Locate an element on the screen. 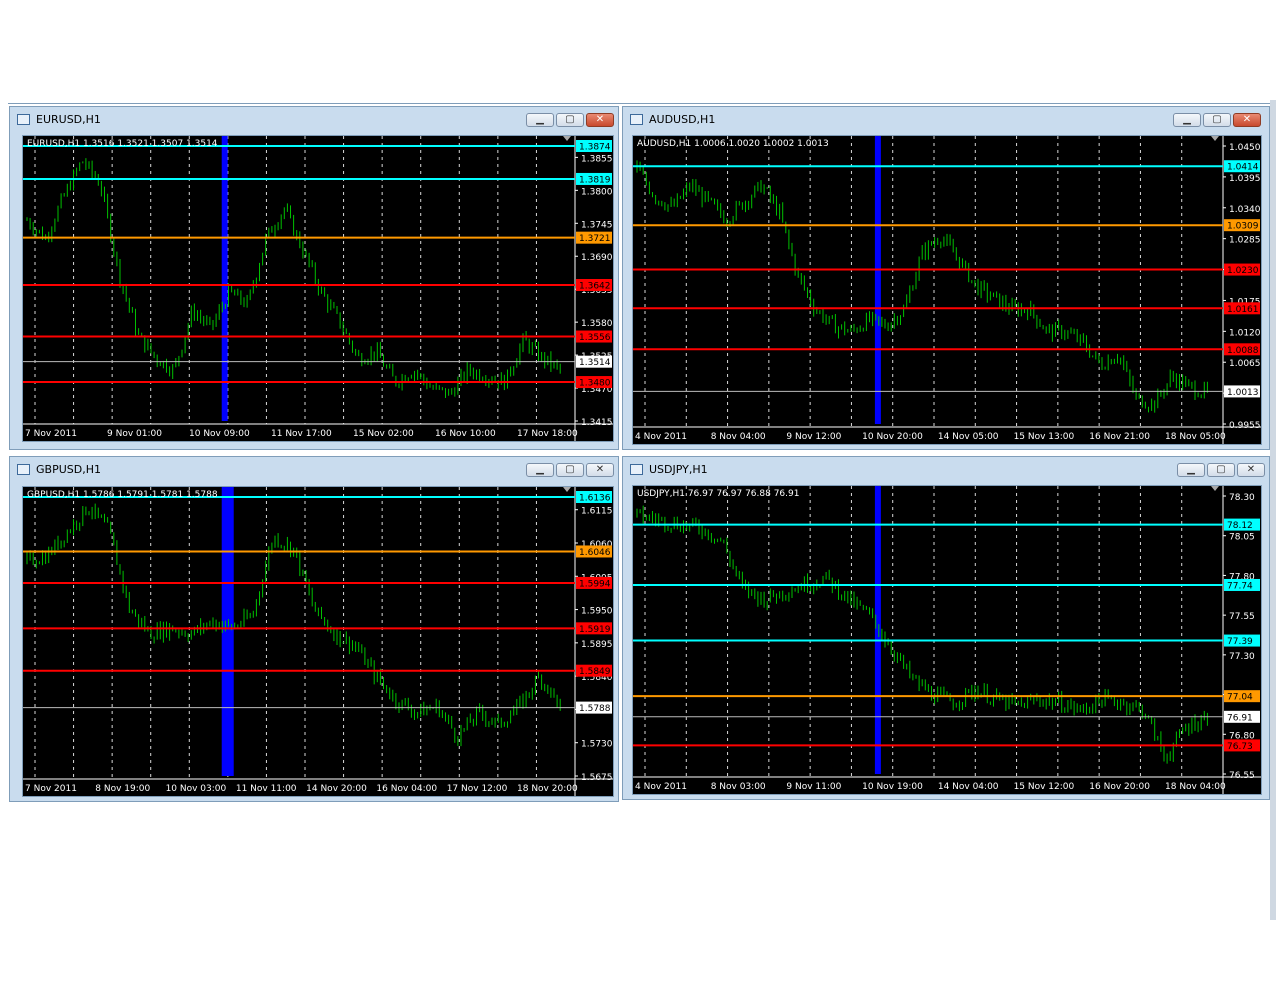 Image resolution: width=1278 pixels, height=994 pixels. price-tick-label: 76.55 is located at coordinates (1242, 776).